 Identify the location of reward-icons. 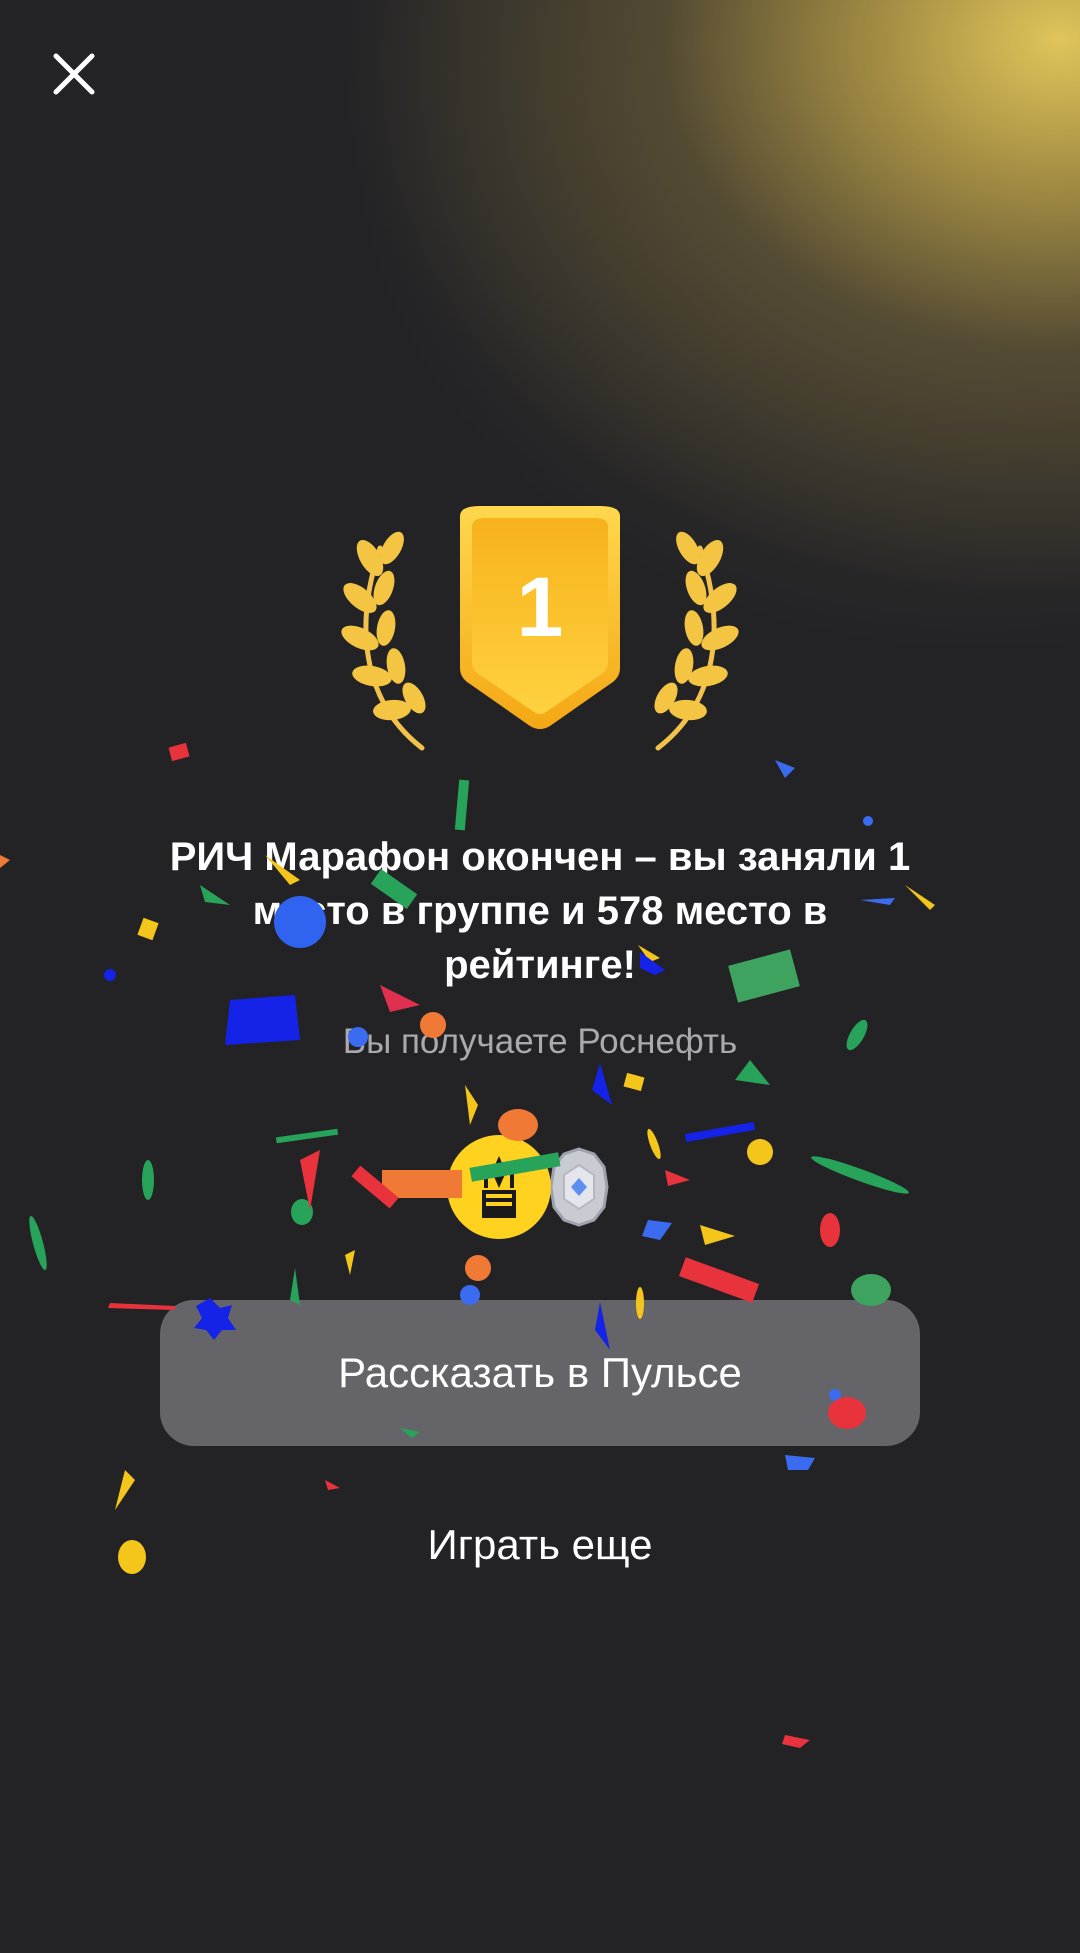
(534, 1187).